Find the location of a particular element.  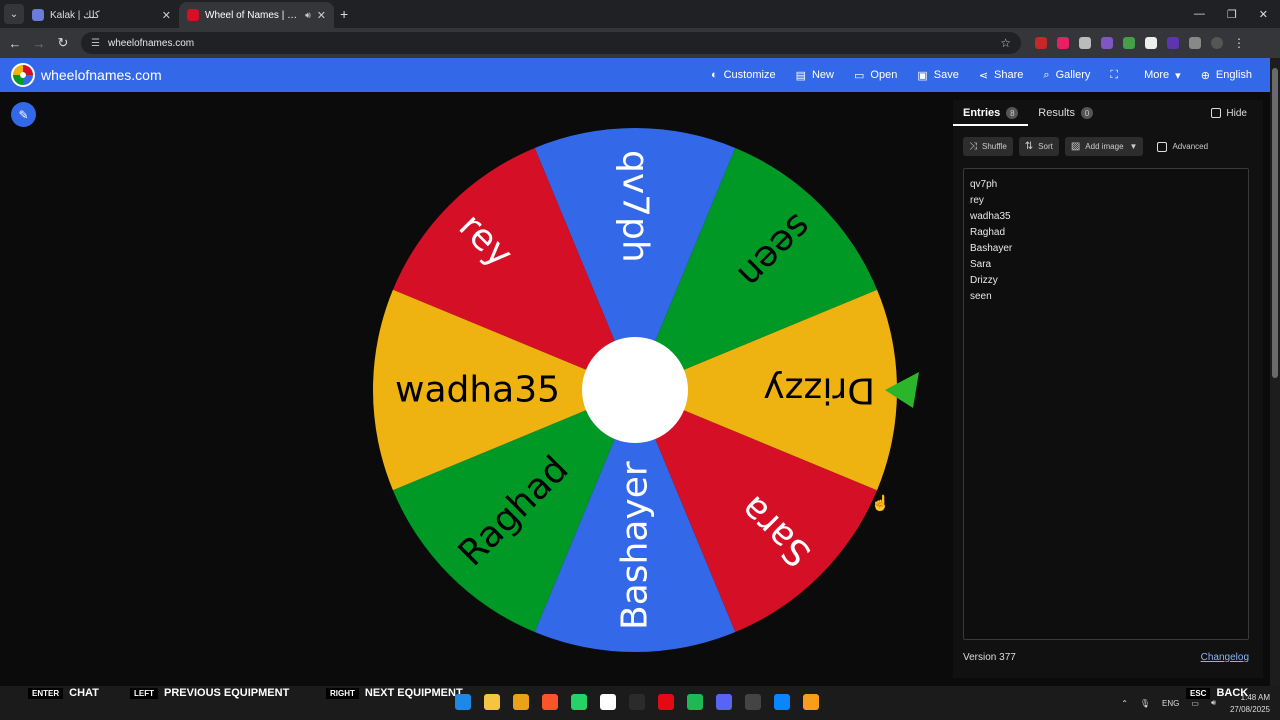

chevron-down-icon: ⌄ is located at coordinates (14, 14).